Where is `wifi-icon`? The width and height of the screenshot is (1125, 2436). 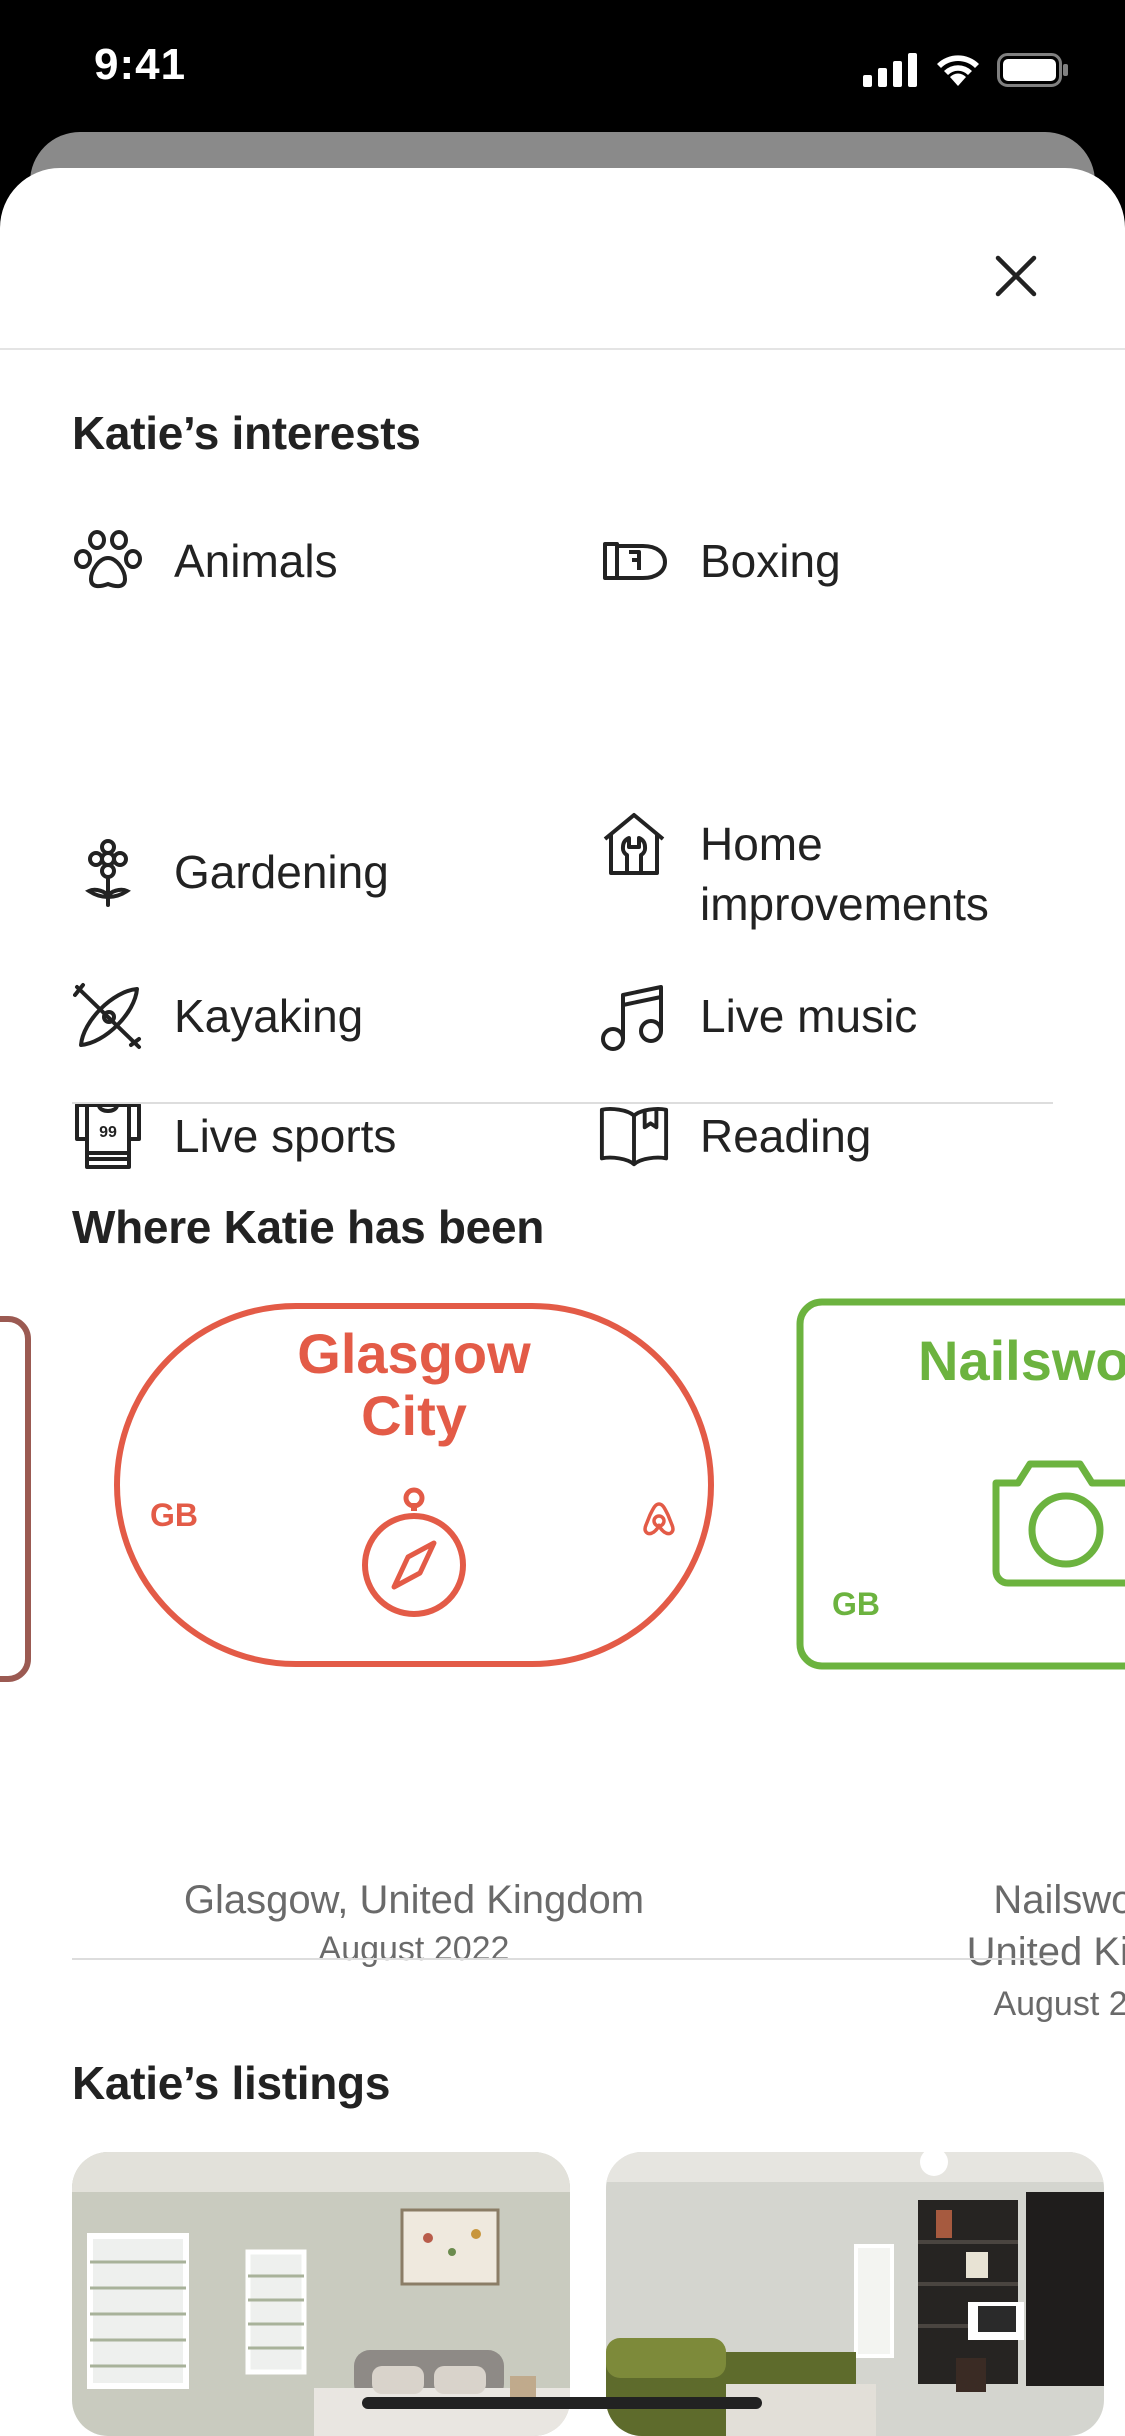 wifi-icon is located at coordinates (958, 70).